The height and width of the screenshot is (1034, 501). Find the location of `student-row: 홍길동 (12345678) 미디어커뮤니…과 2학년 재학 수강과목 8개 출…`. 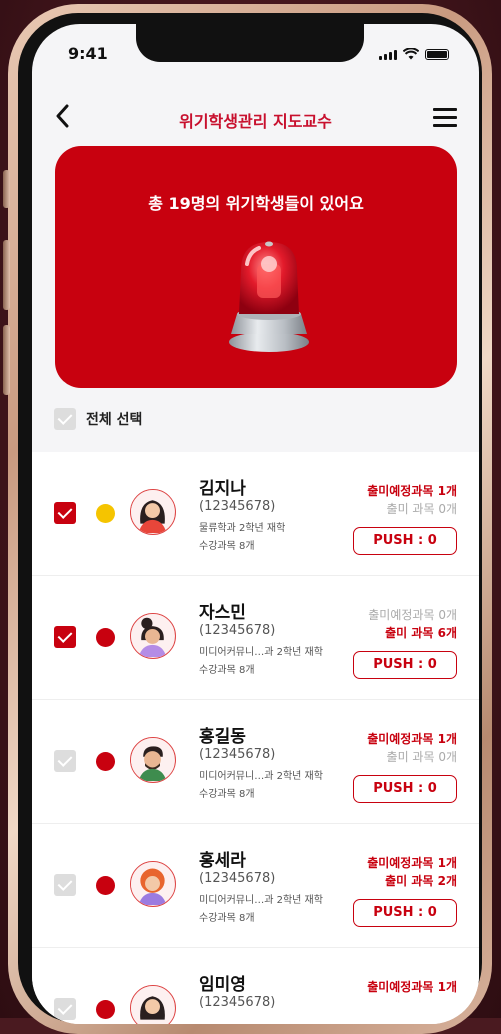

student-row: 홍길동 (12345678) 미디어커뮤니…과 2학년 재학 수강과목 8개 출… is located at coordinates (255, 762).